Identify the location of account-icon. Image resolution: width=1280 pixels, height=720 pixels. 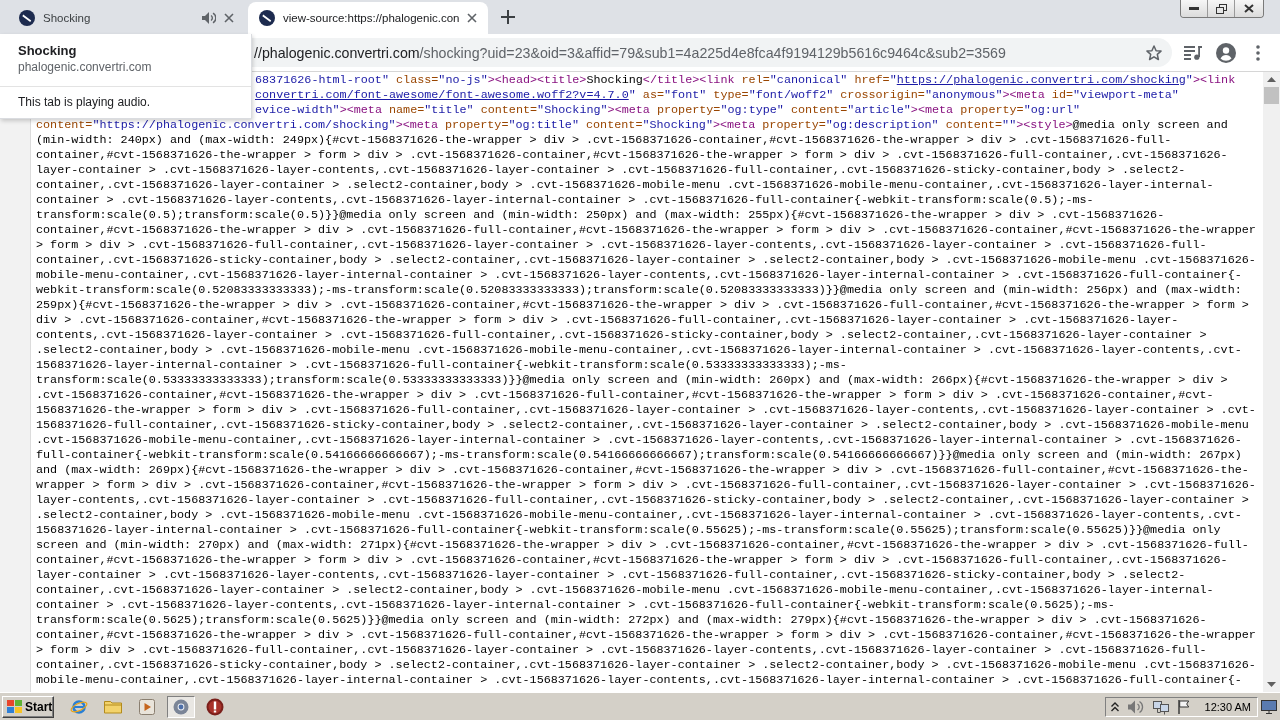
(1226, 52).